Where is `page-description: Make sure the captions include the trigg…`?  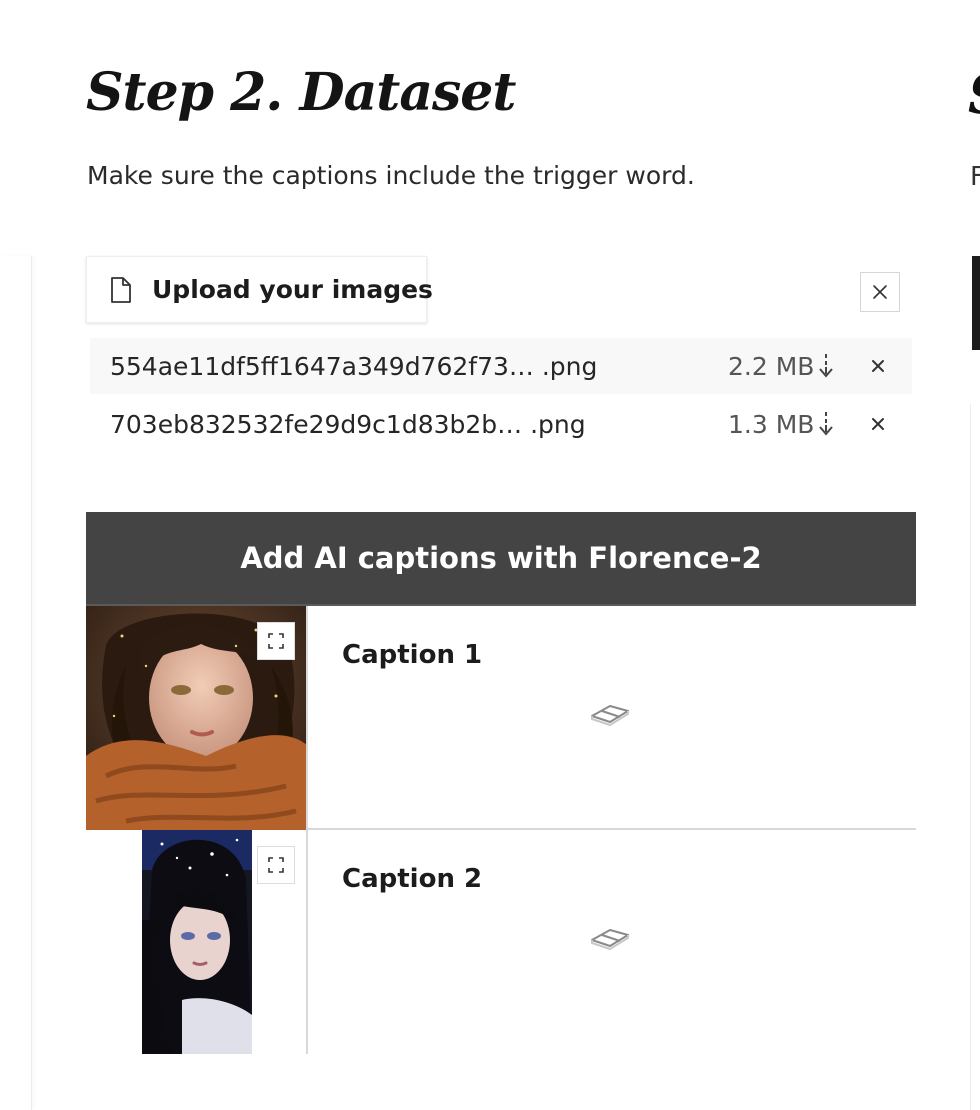 page-description: Make sure the captions include the trigg… is located at coordinates (391, 175).